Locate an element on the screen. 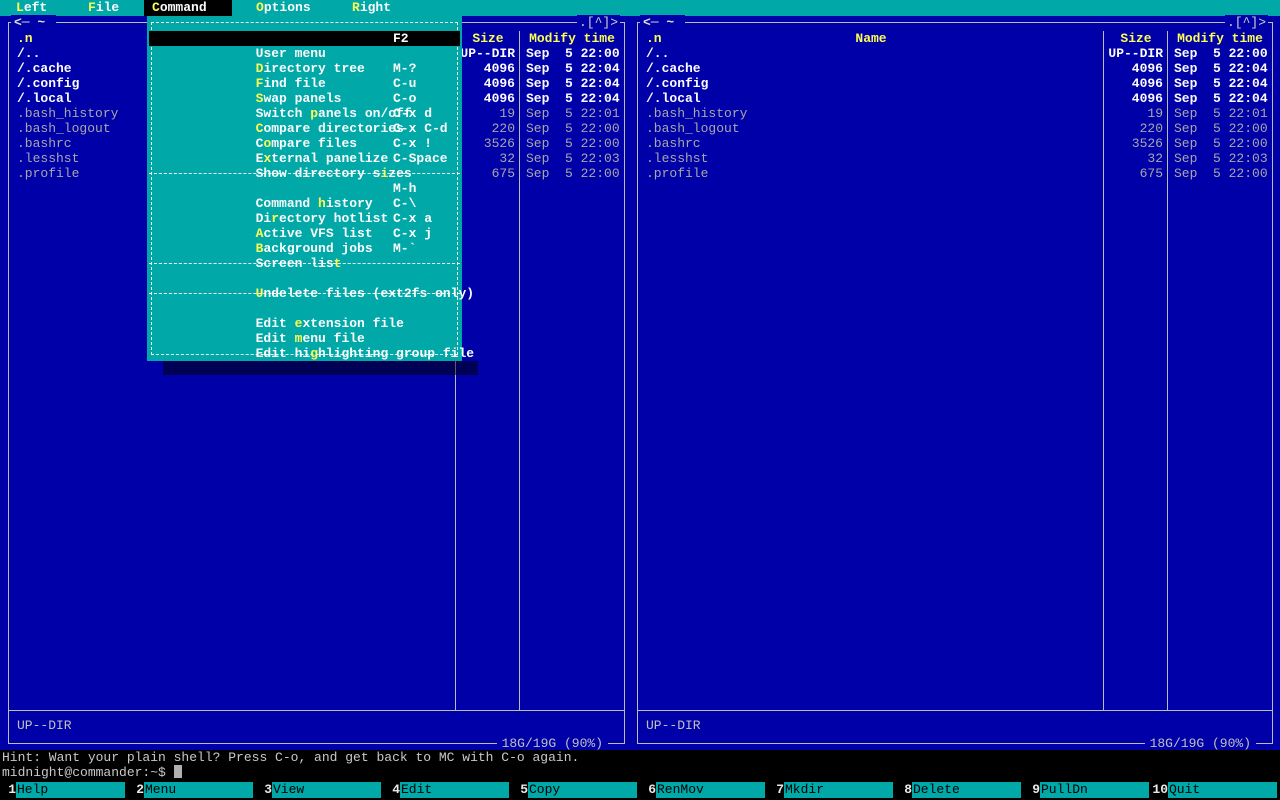  function-key-label: Copy is located at coordinates (582, 790).